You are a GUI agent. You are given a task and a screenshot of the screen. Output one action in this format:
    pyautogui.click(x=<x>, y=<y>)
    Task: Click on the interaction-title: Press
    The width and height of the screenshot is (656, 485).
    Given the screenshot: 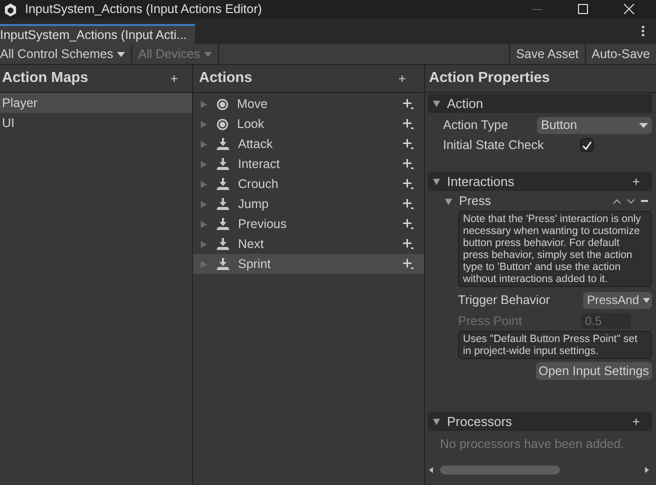 What is the action you would take?
    pyautogui.click(x=475, y=201)
    